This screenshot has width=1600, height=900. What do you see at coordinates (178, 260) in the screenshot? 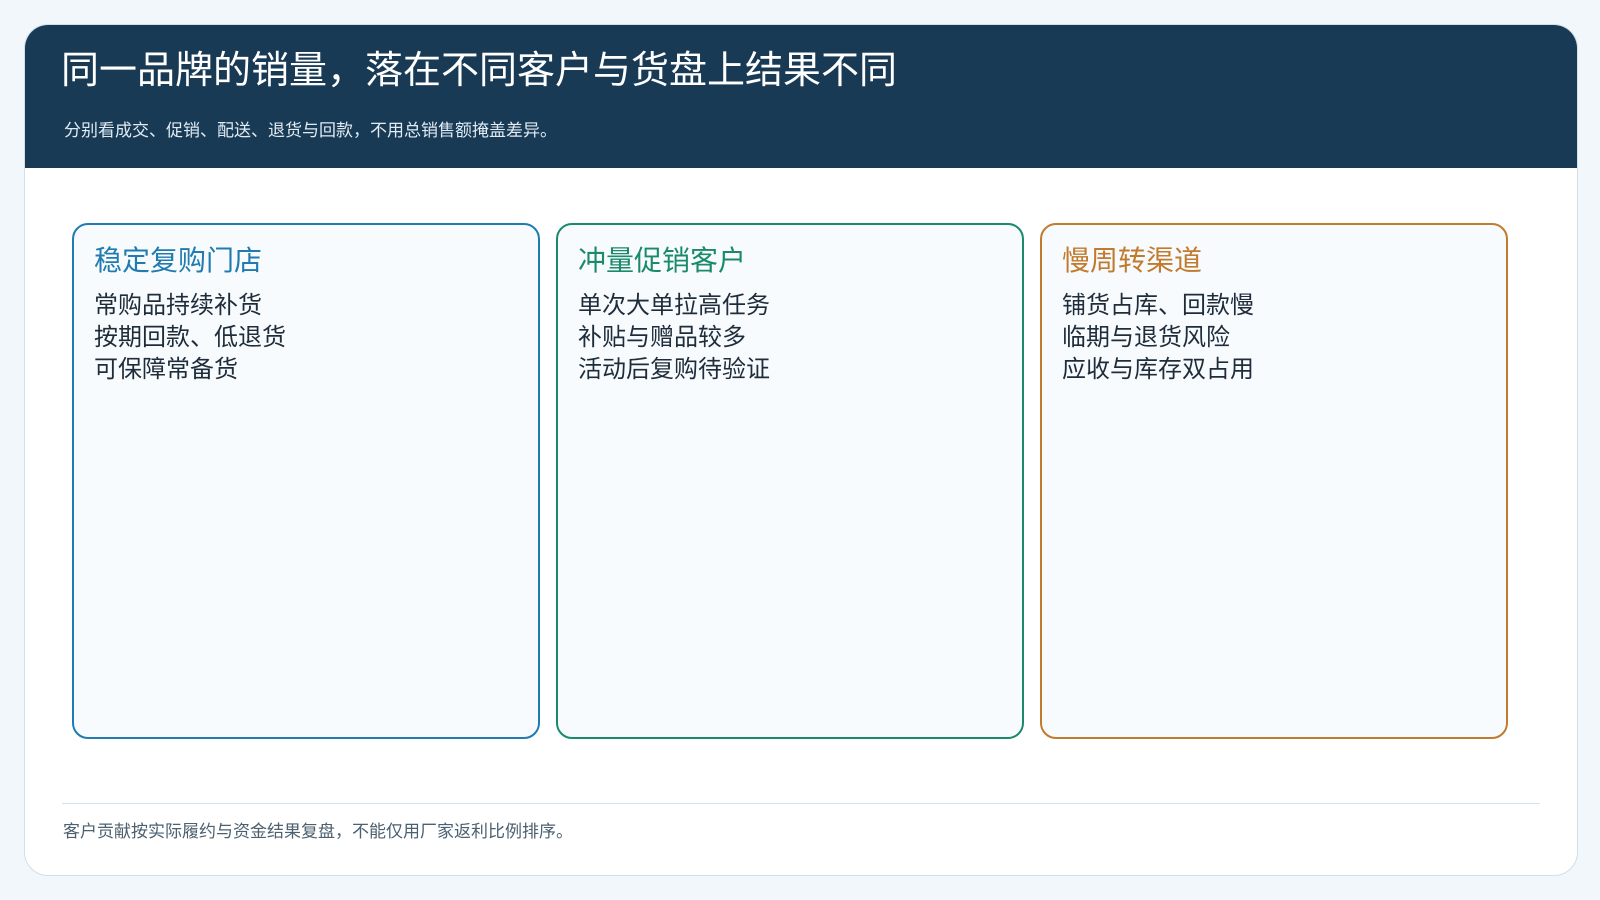
I see `card-title: 稳定复购门店` at bounding box center [178, 260].